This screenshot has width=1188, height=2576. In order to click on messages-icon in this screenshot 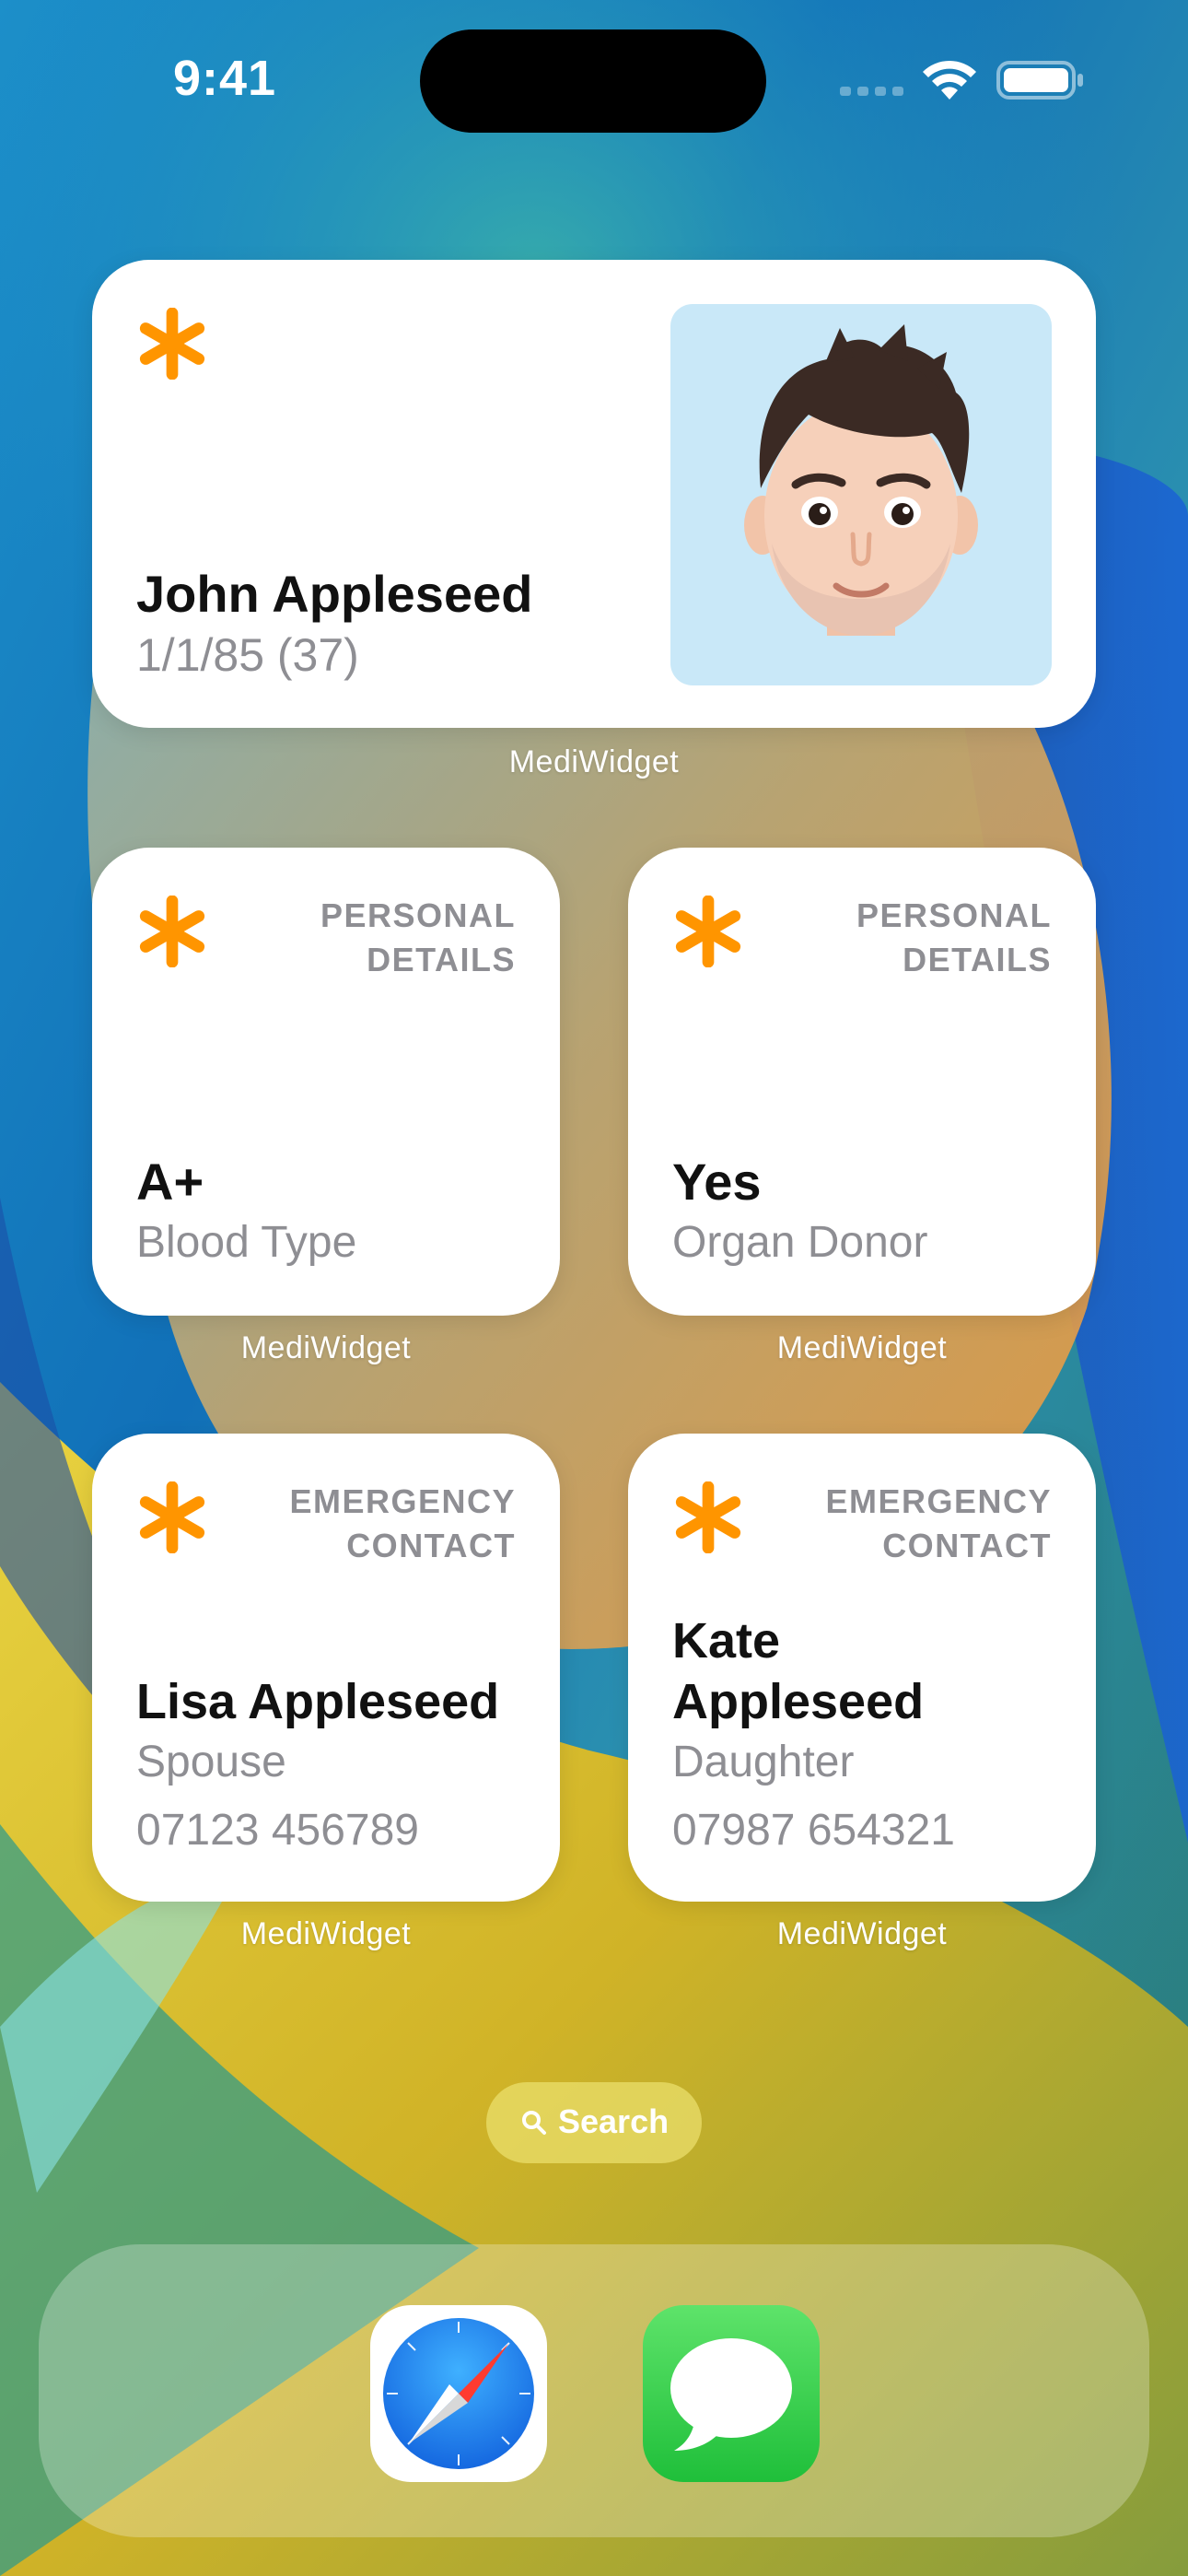, I will do `click(731, 2393)`.